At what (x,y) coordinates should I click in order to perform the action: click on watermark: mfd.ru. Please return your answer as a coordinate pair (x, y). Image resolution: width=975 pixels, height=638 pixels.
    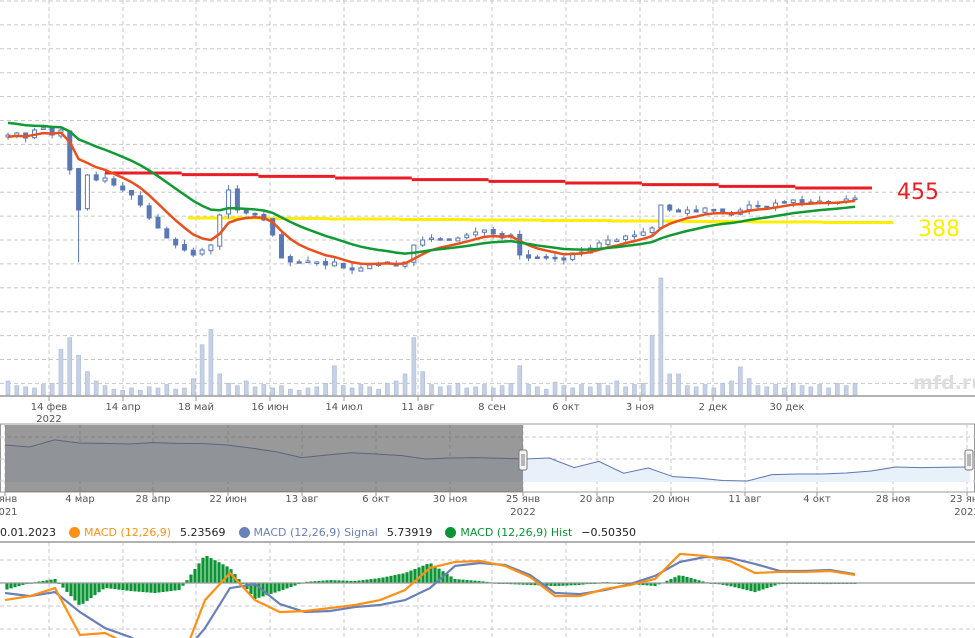
    Looking at the image, I should click on (944, 383).